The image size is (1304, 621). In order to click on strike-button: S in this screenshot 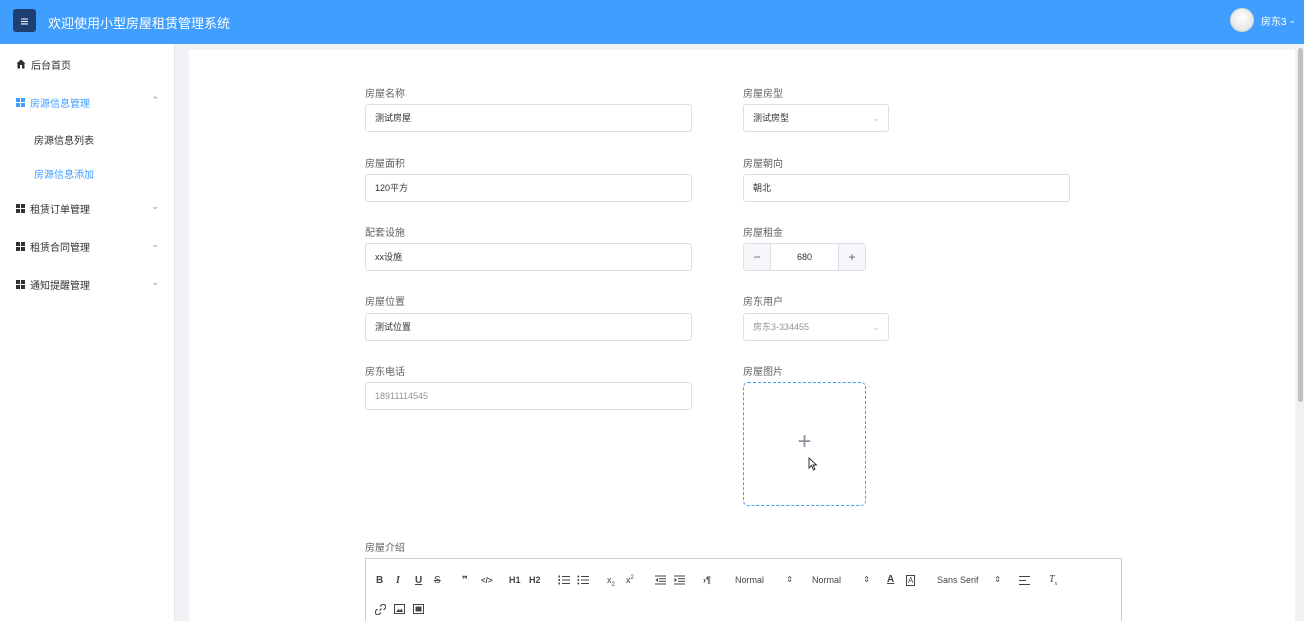, I will do `click(437, 580)`.